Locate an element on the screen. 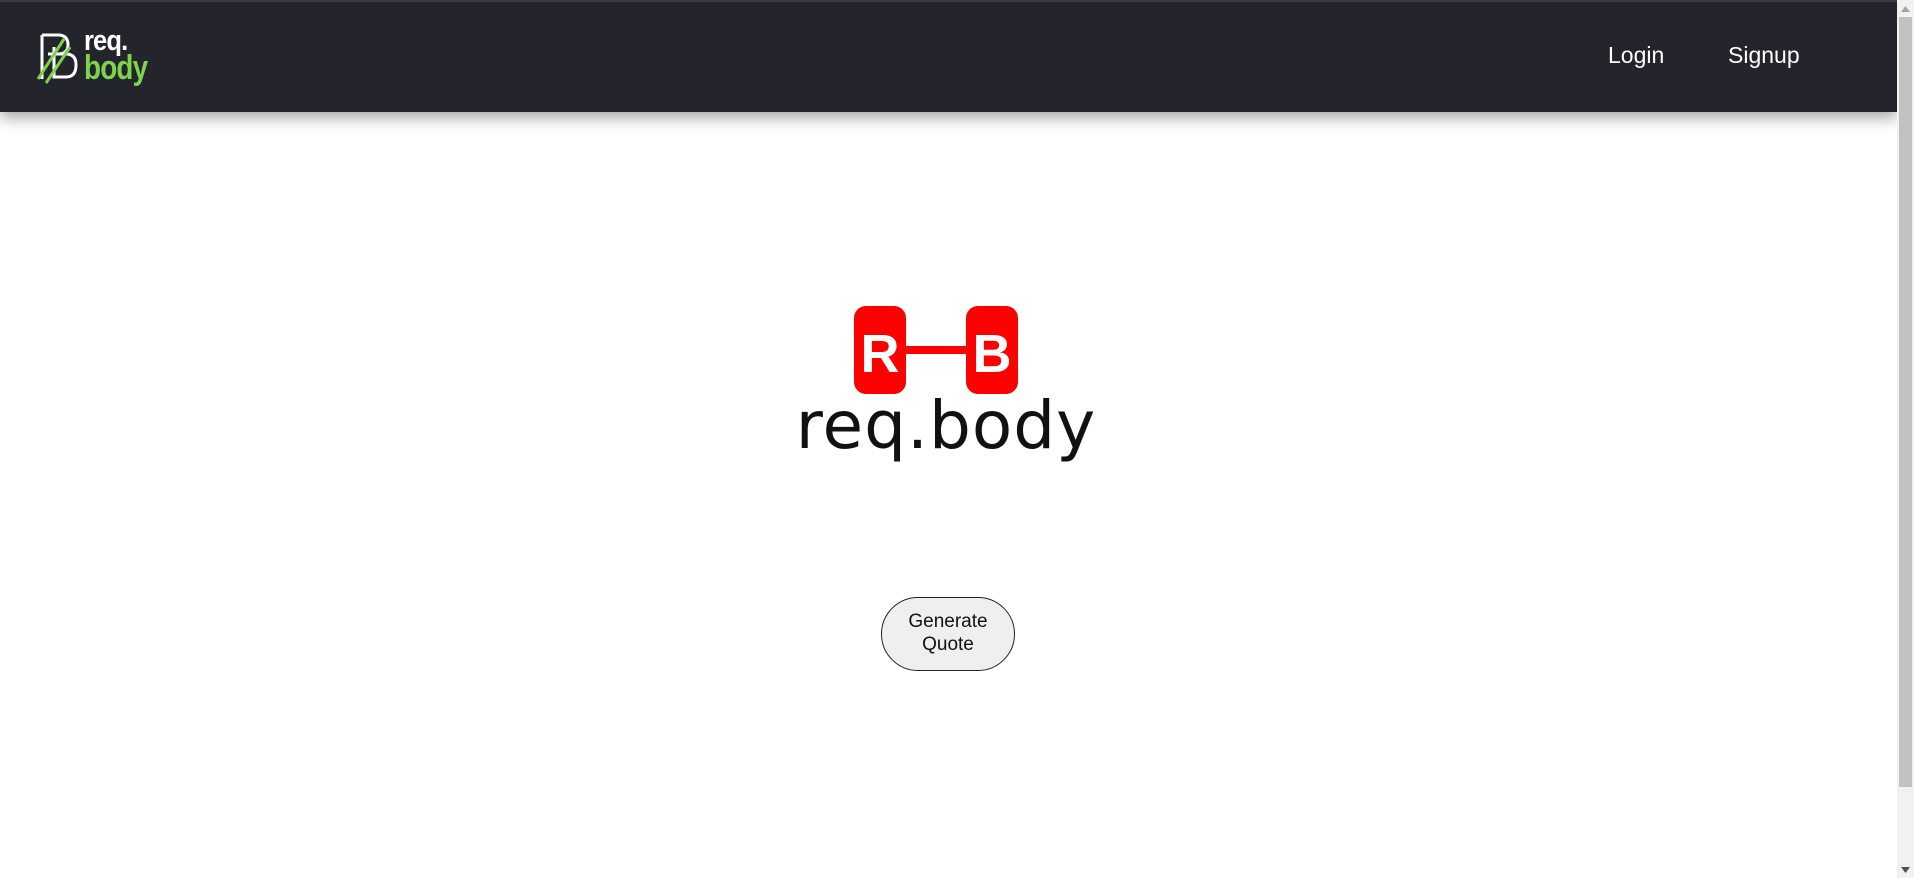 The width and height of the screenshot is (1914, 878). hero-logo: R B req.body is located at coordinates (950, 386).